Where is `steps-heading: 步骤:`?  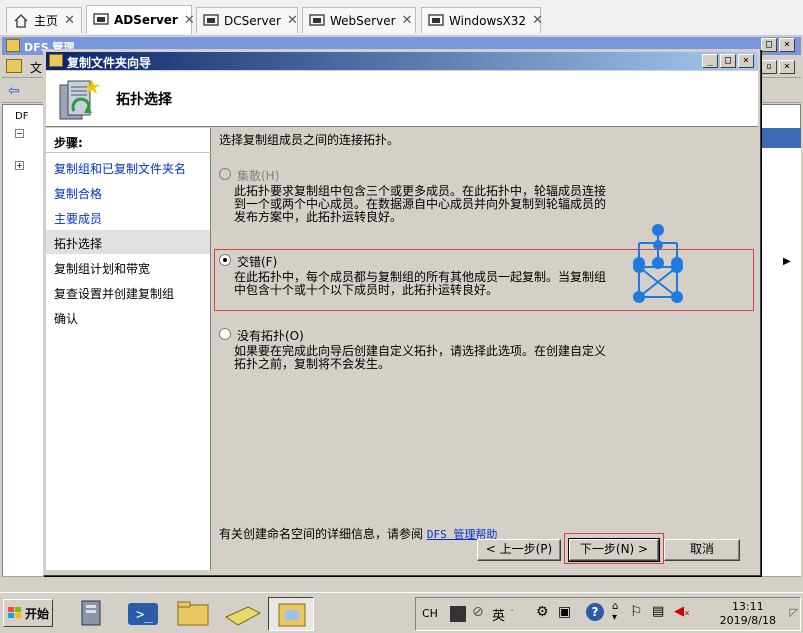 steps-heading: 步骤: is located at coordinates (68, 143).